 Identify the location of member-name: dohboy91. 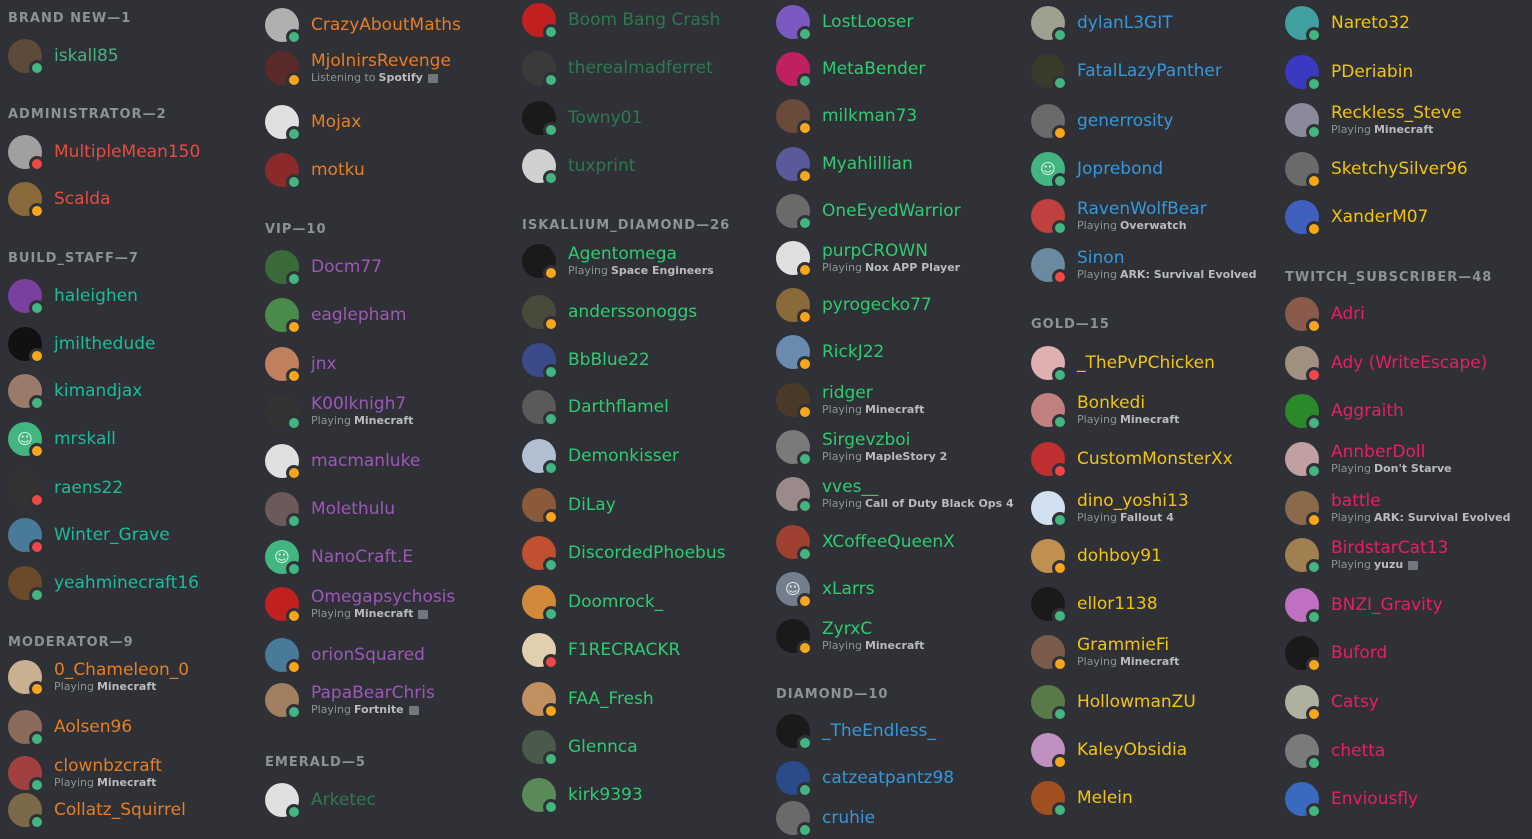
(1119, 556).